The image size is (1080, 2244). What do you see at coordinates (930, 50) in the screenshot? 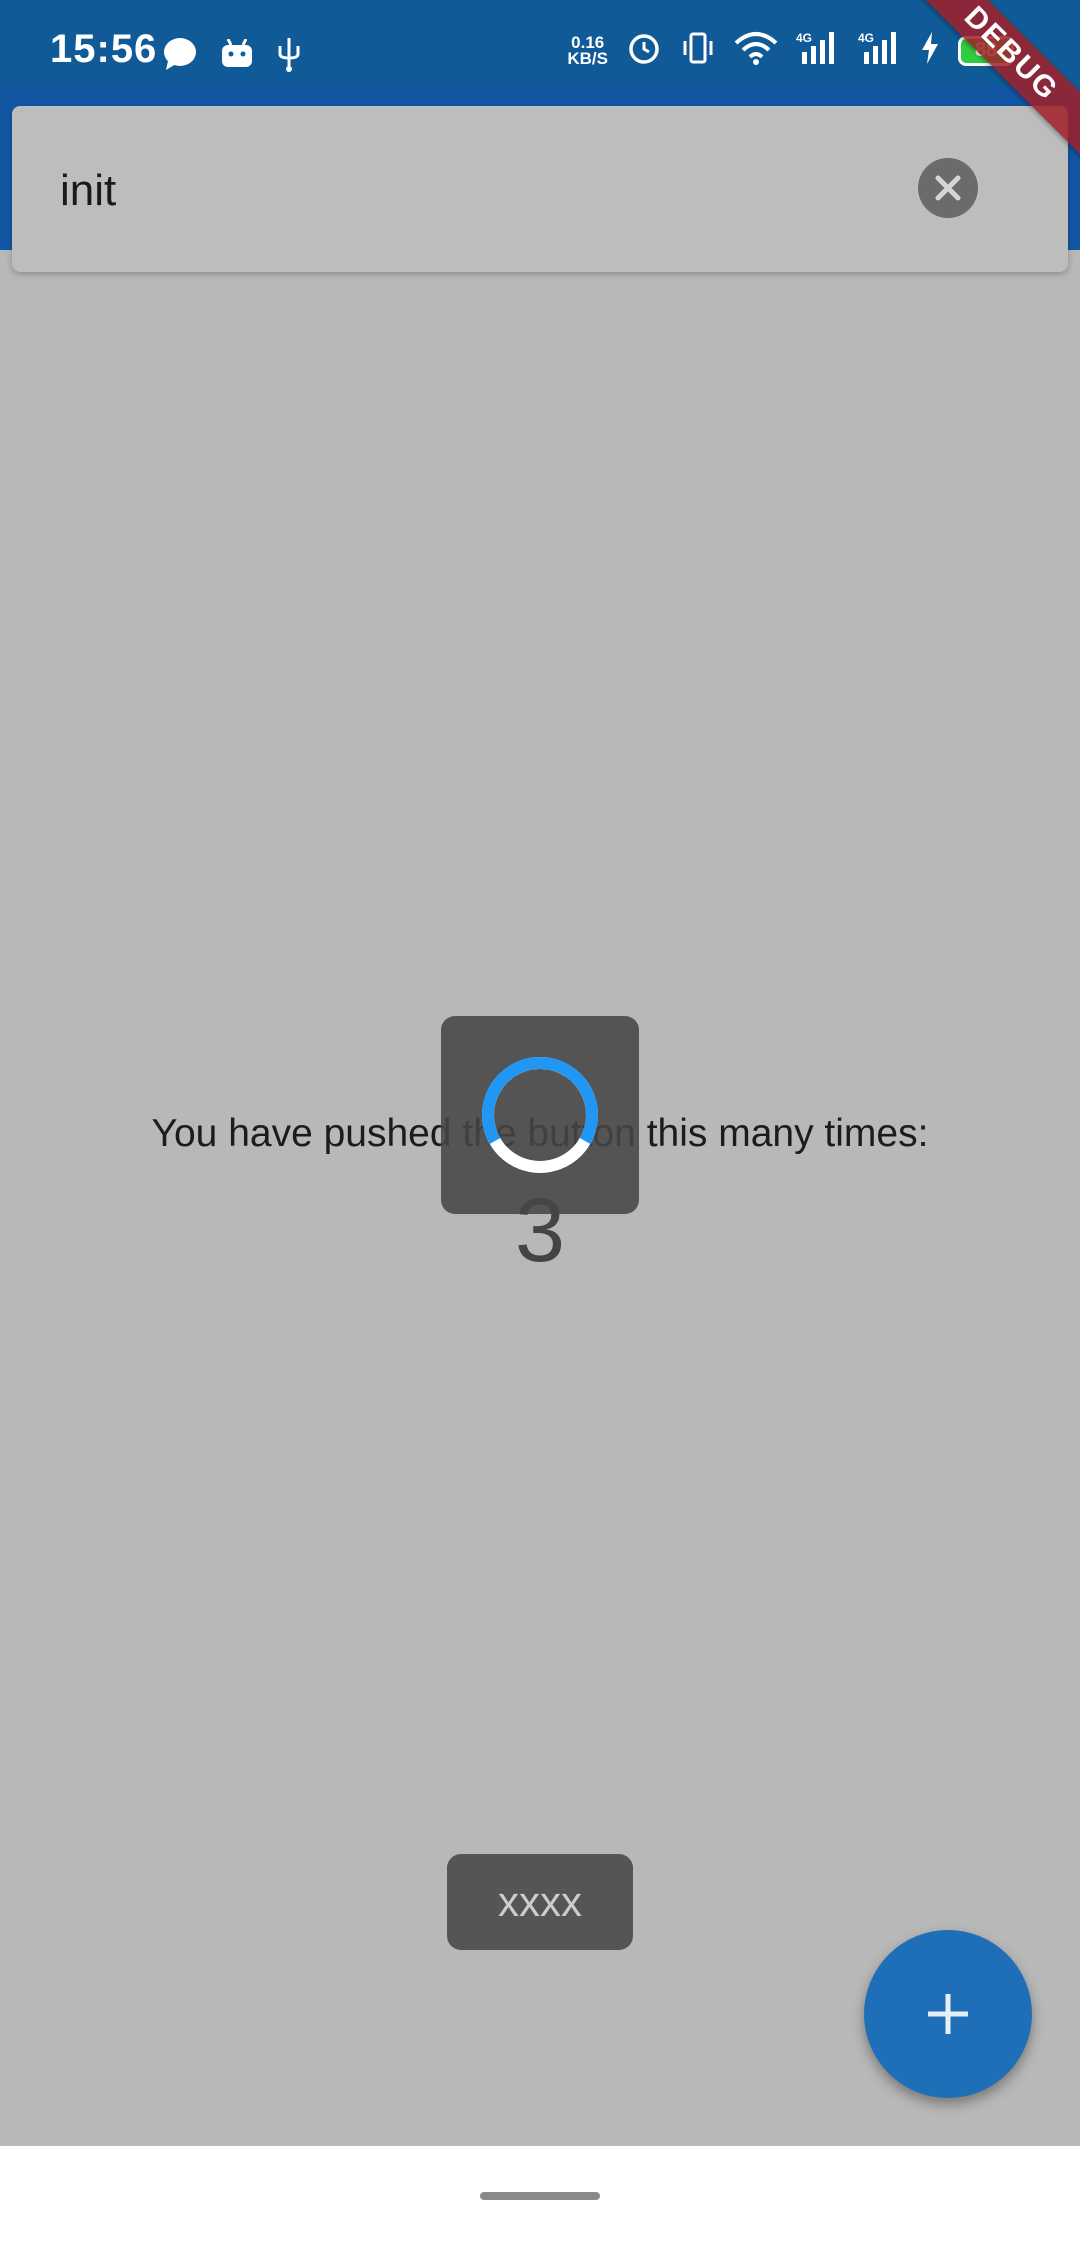
I see `charging-icon` at bounding box center [930, 50].